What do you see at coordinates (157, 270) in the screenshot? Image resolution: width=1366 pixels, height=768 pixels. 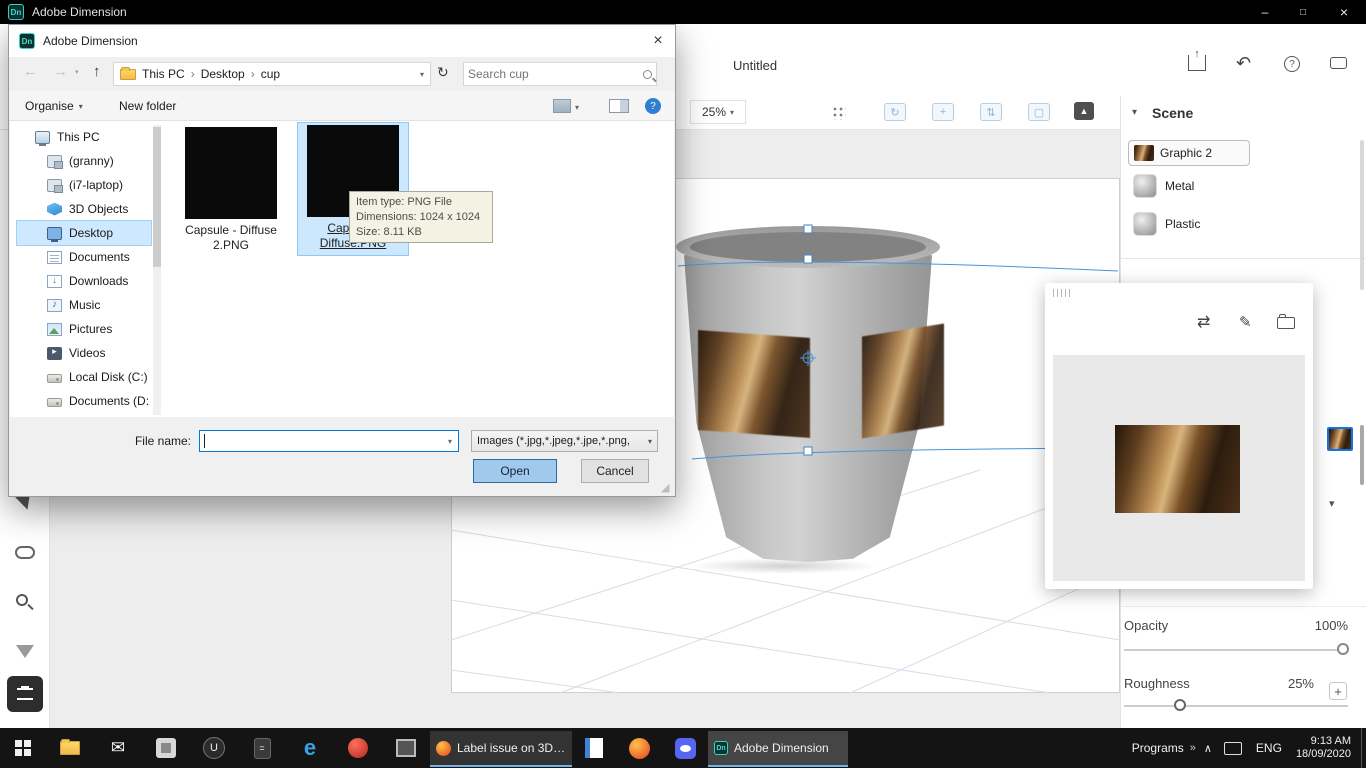 I see `nav-scrollbar-track` at bounding box center [157, 270].